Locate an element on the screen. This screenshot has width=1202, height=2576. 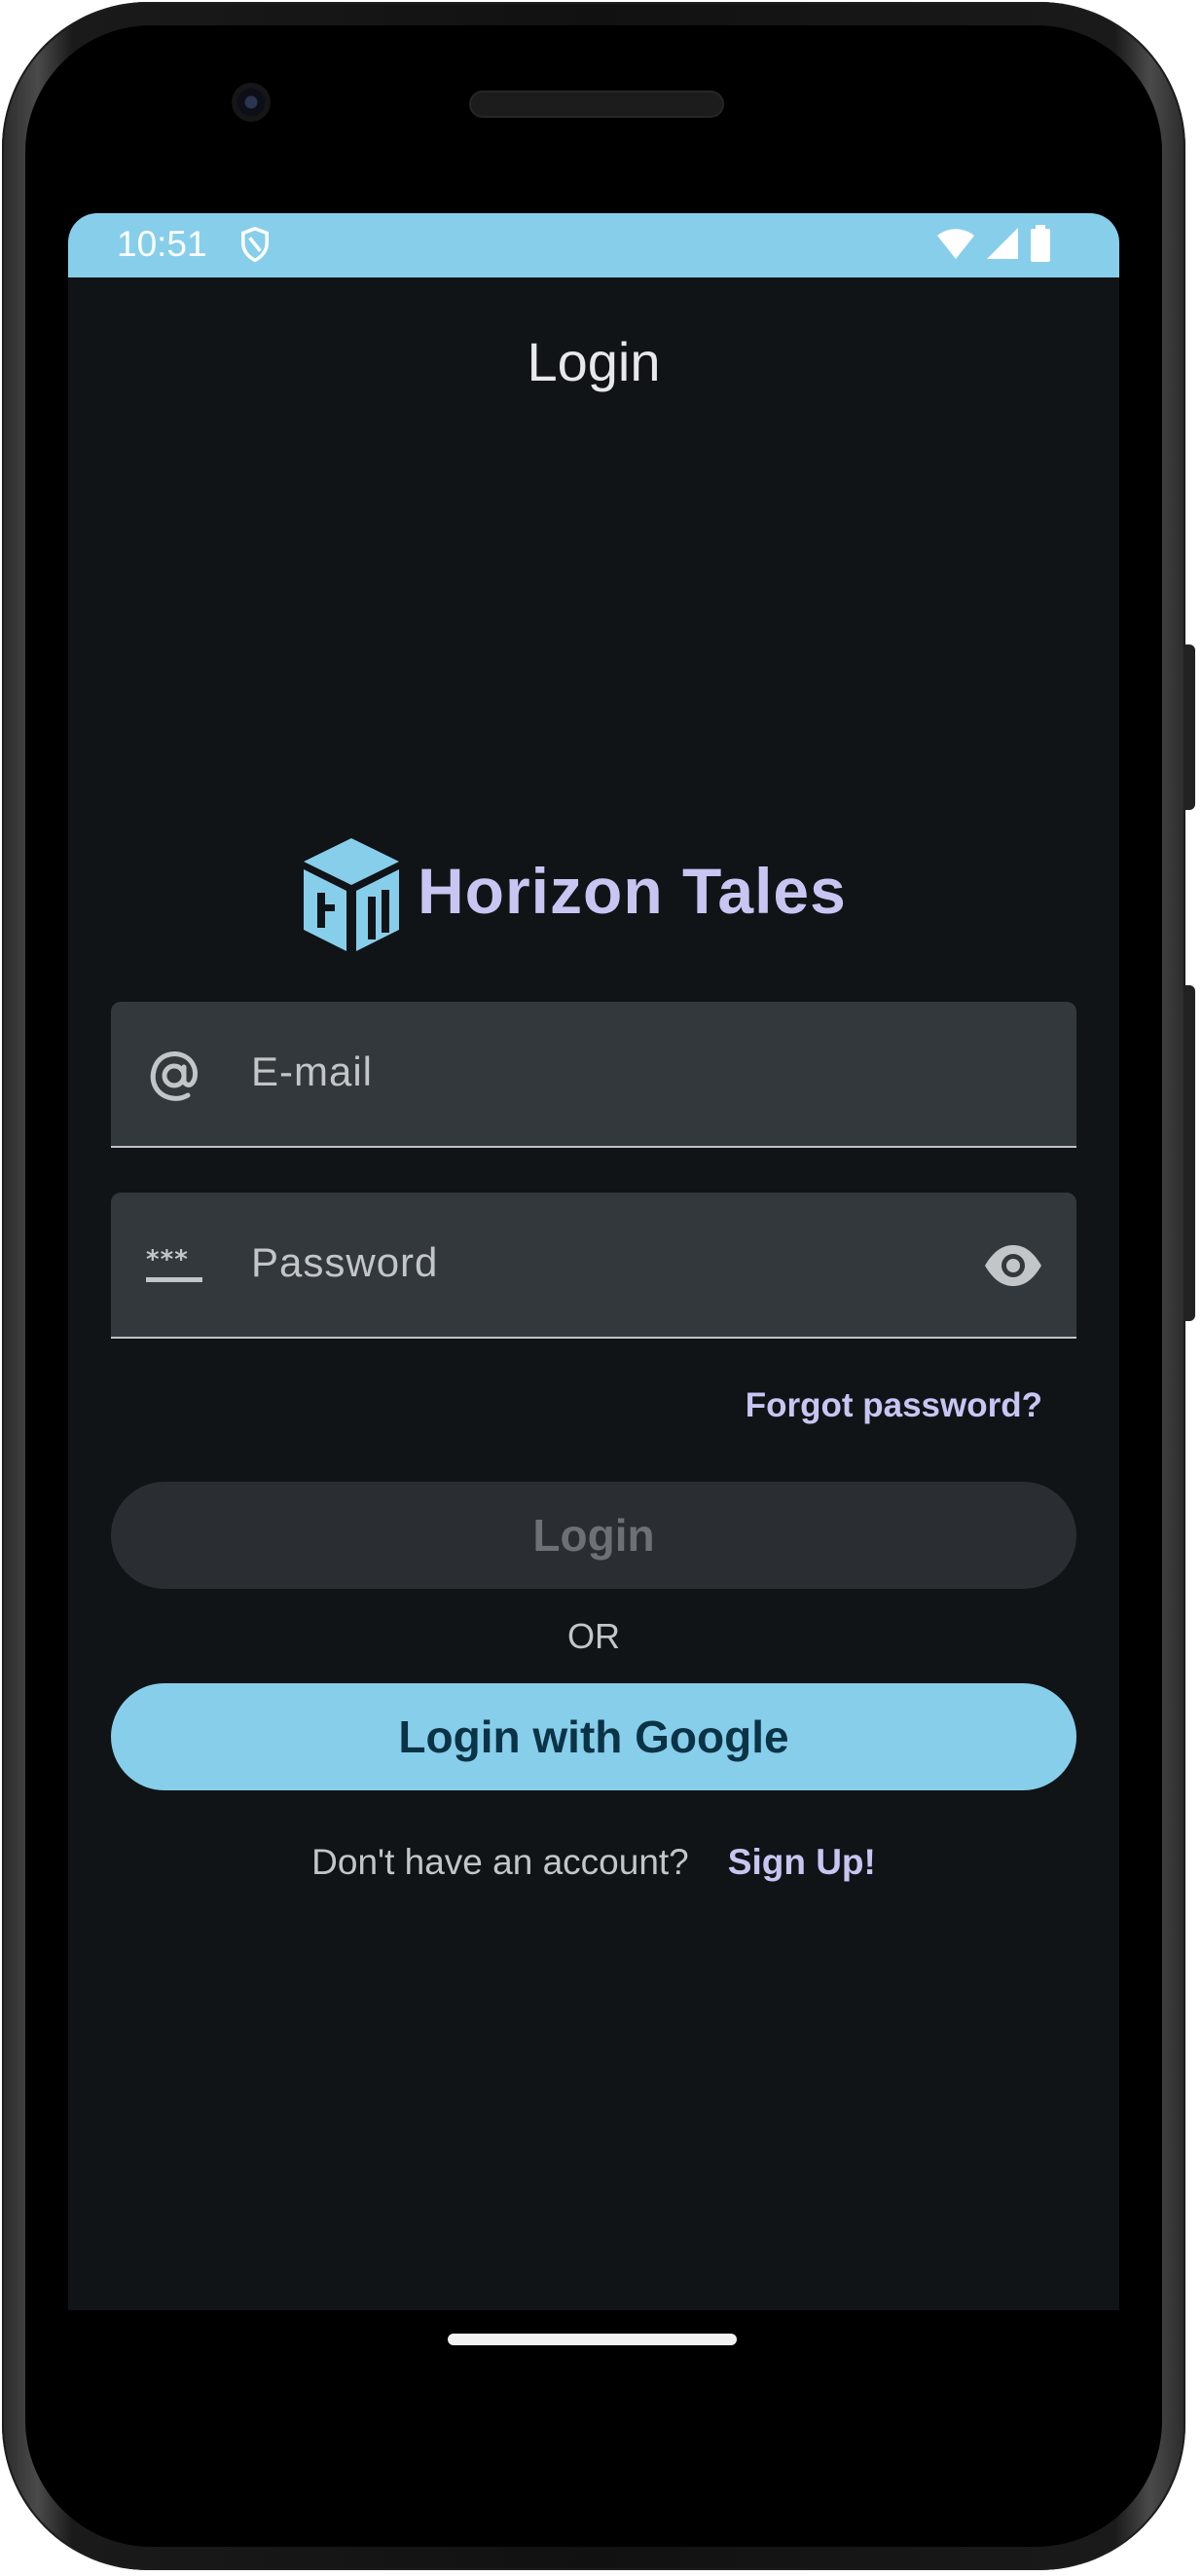
email-field: E-mail is located at coordinates (593, 1075).